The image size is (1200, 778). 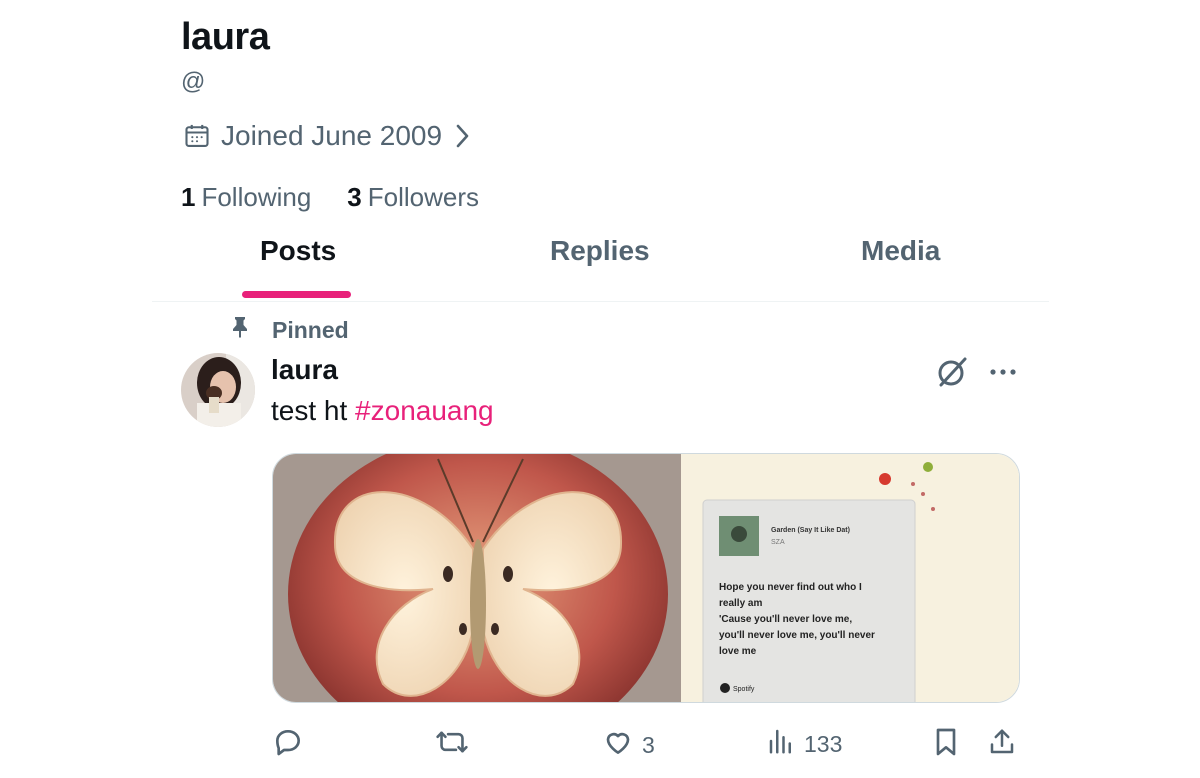 I want to click on hashtag-link: #zonauang, so click(x=424, y=410).